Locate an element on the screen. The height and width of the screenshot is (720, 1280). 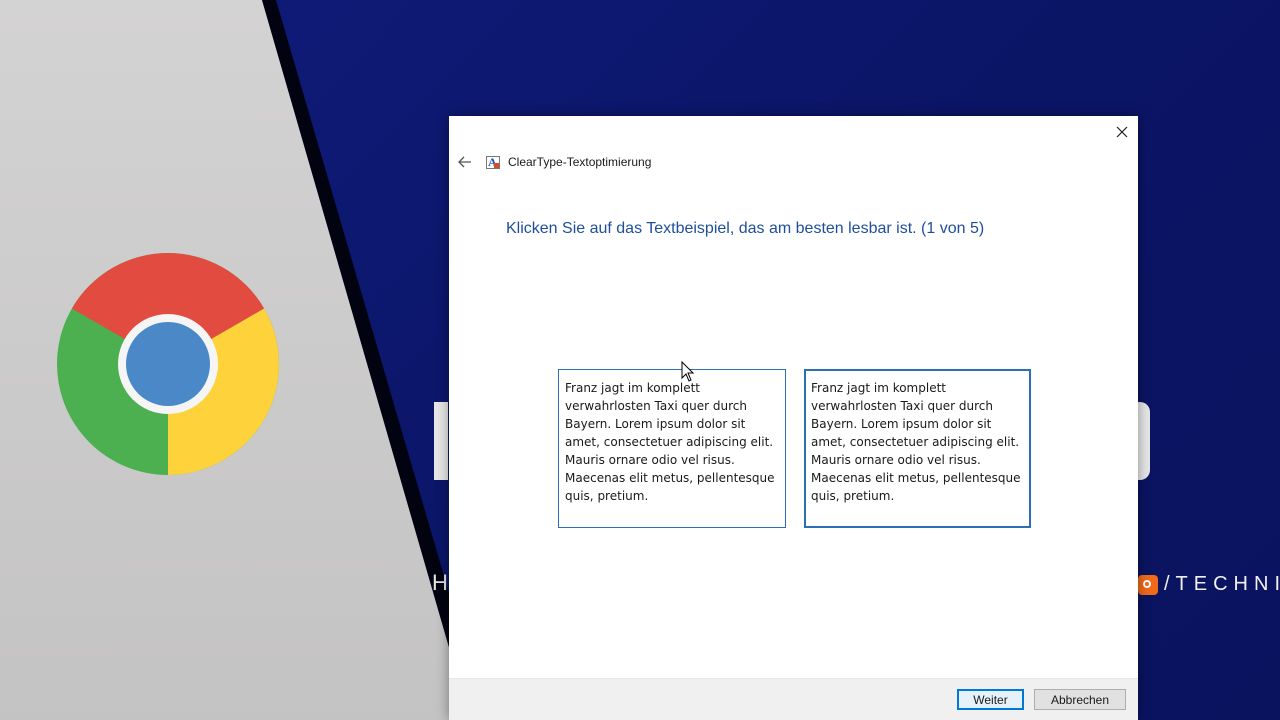
close-icon is located at coordinates (1122, 132).